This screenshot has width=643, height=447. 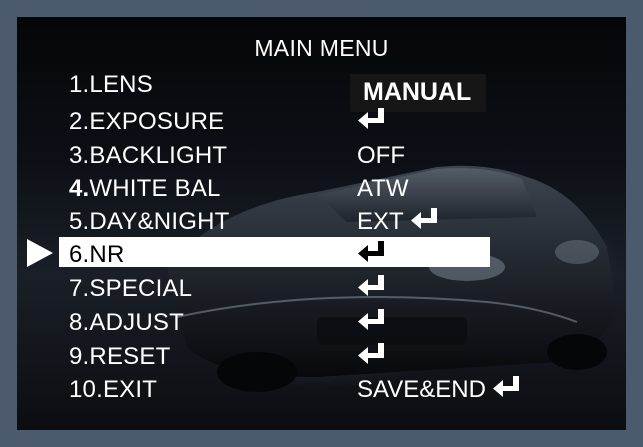 I want to click on menu-item-label: 6.NR, so click(x=97, y=255).